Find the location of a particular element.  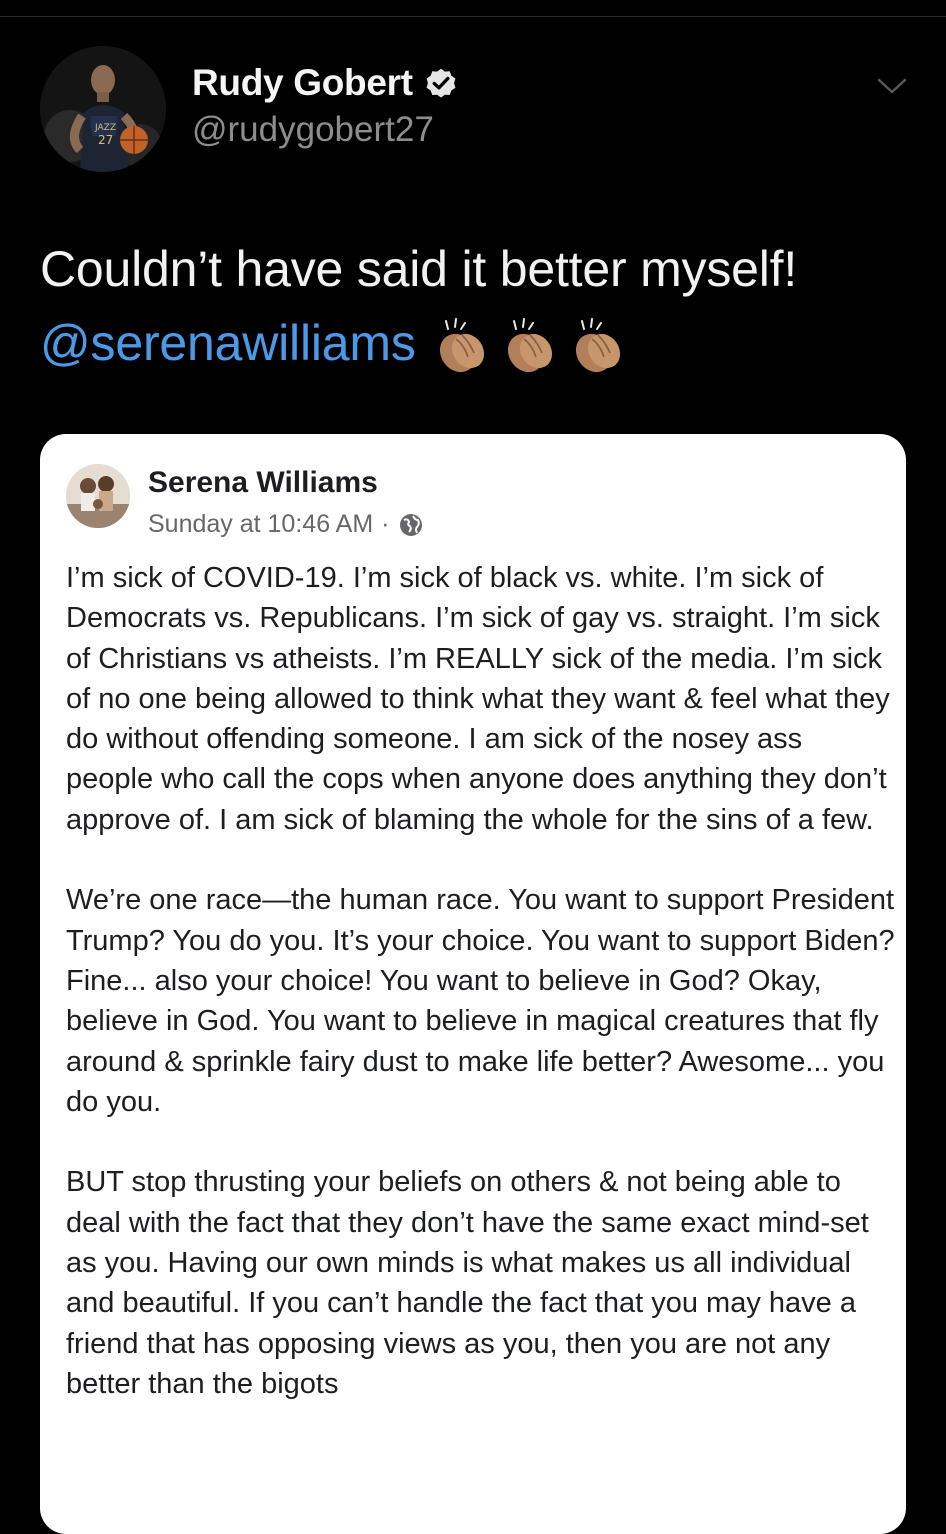

tweet-text-line: Couldn’t have said it better myself! is located at coordinates (419, 269).